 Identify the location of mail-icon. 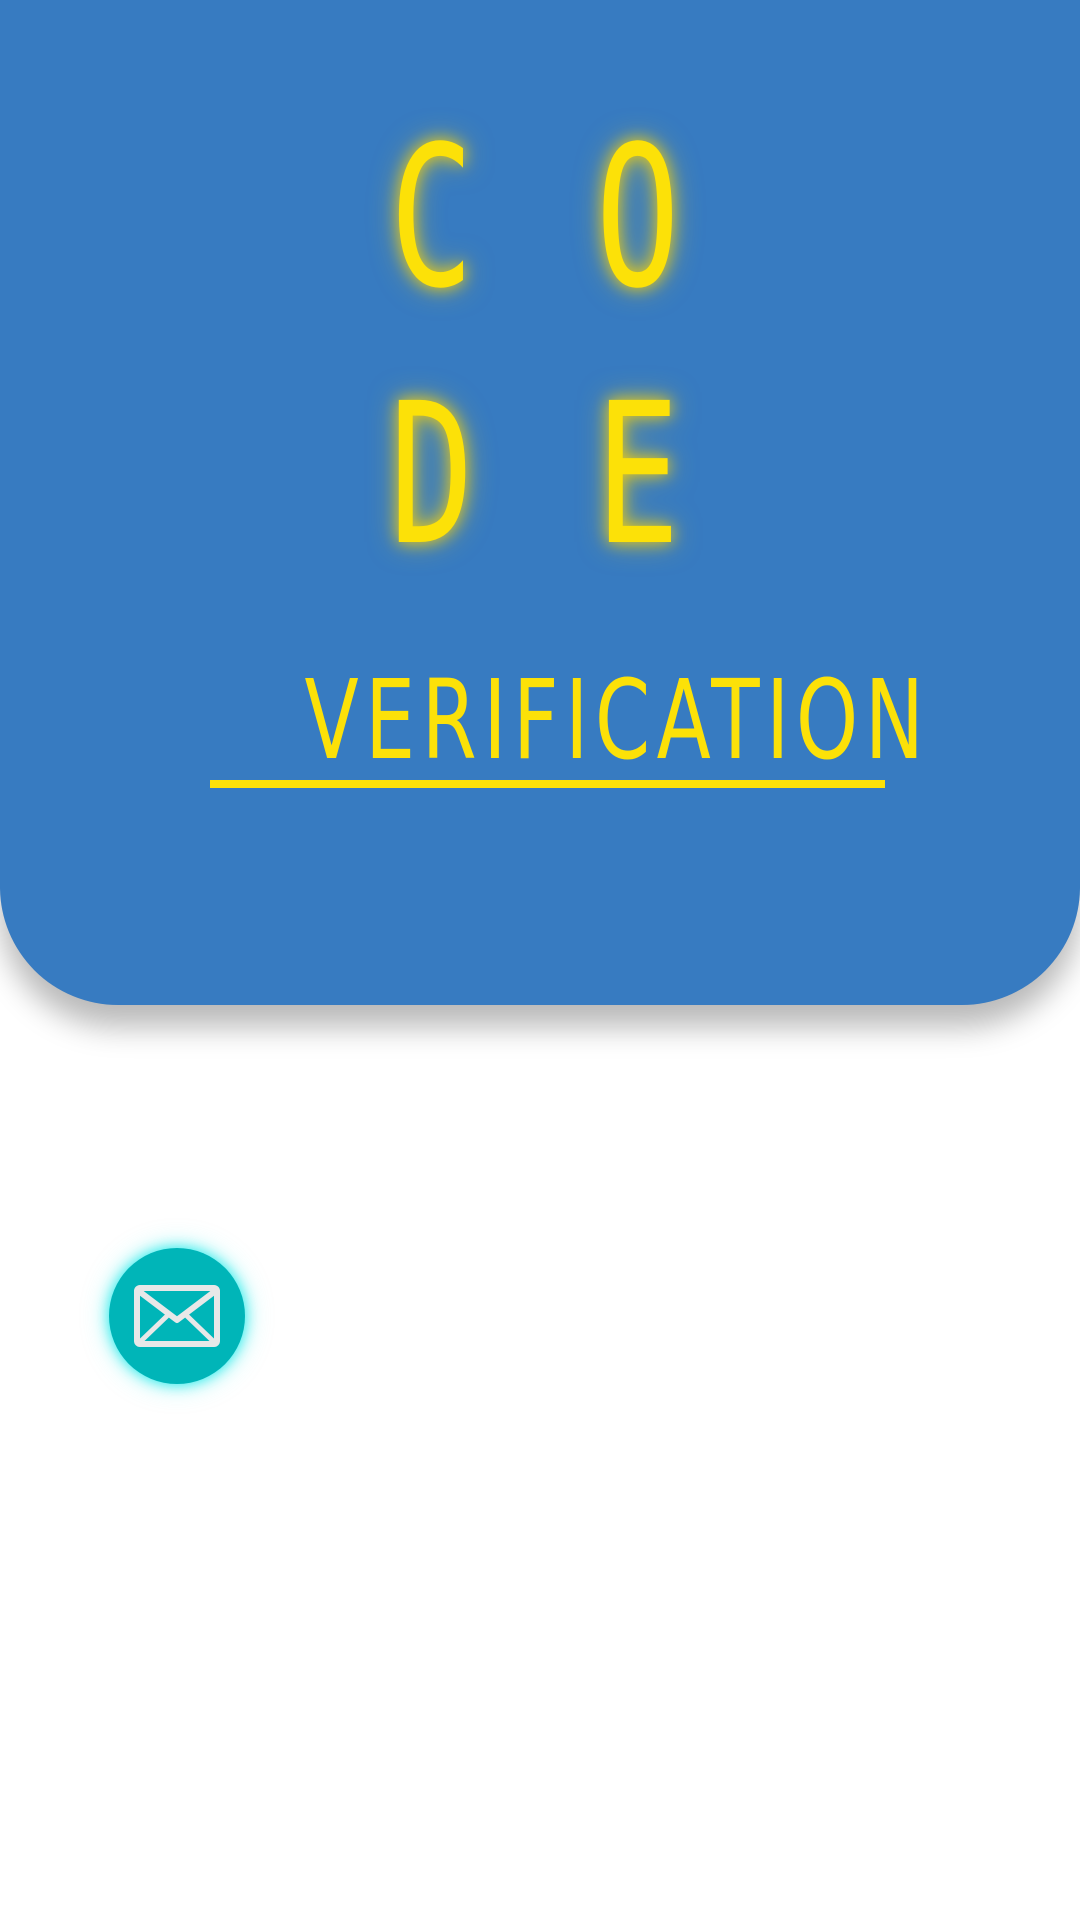
(177, 1316).